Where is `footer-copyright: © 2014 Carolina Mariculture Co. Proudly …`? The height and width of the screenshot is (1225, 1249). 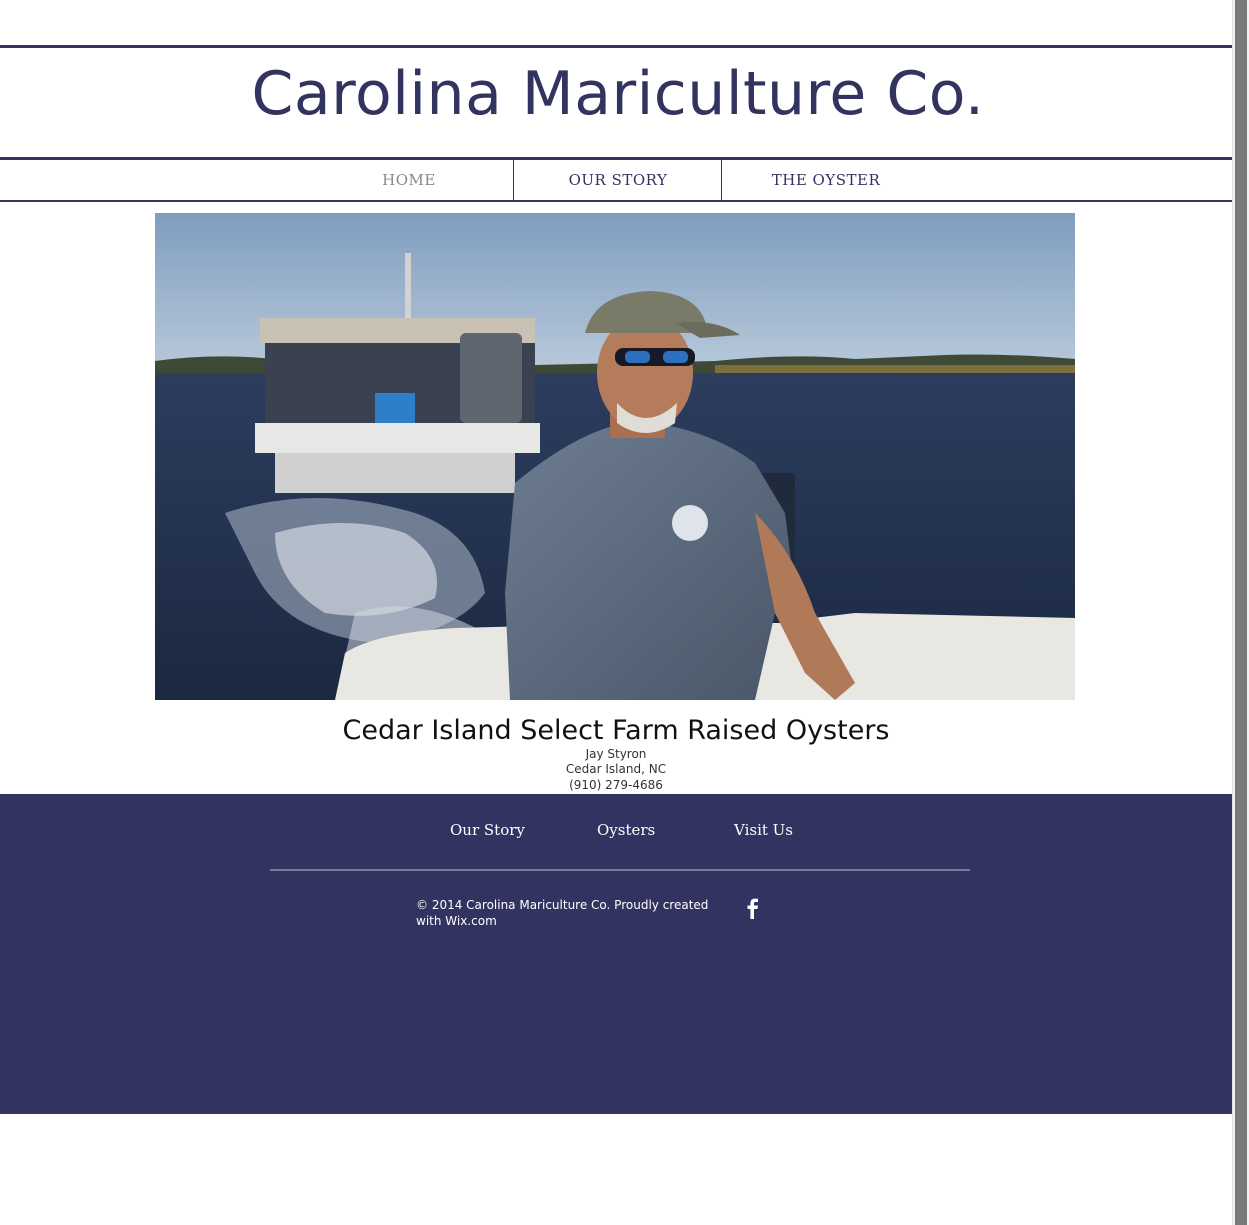
footer-copyright: © 2014 Carolina Mariculture Co. Proudly … is located at coordinates (562, 913).